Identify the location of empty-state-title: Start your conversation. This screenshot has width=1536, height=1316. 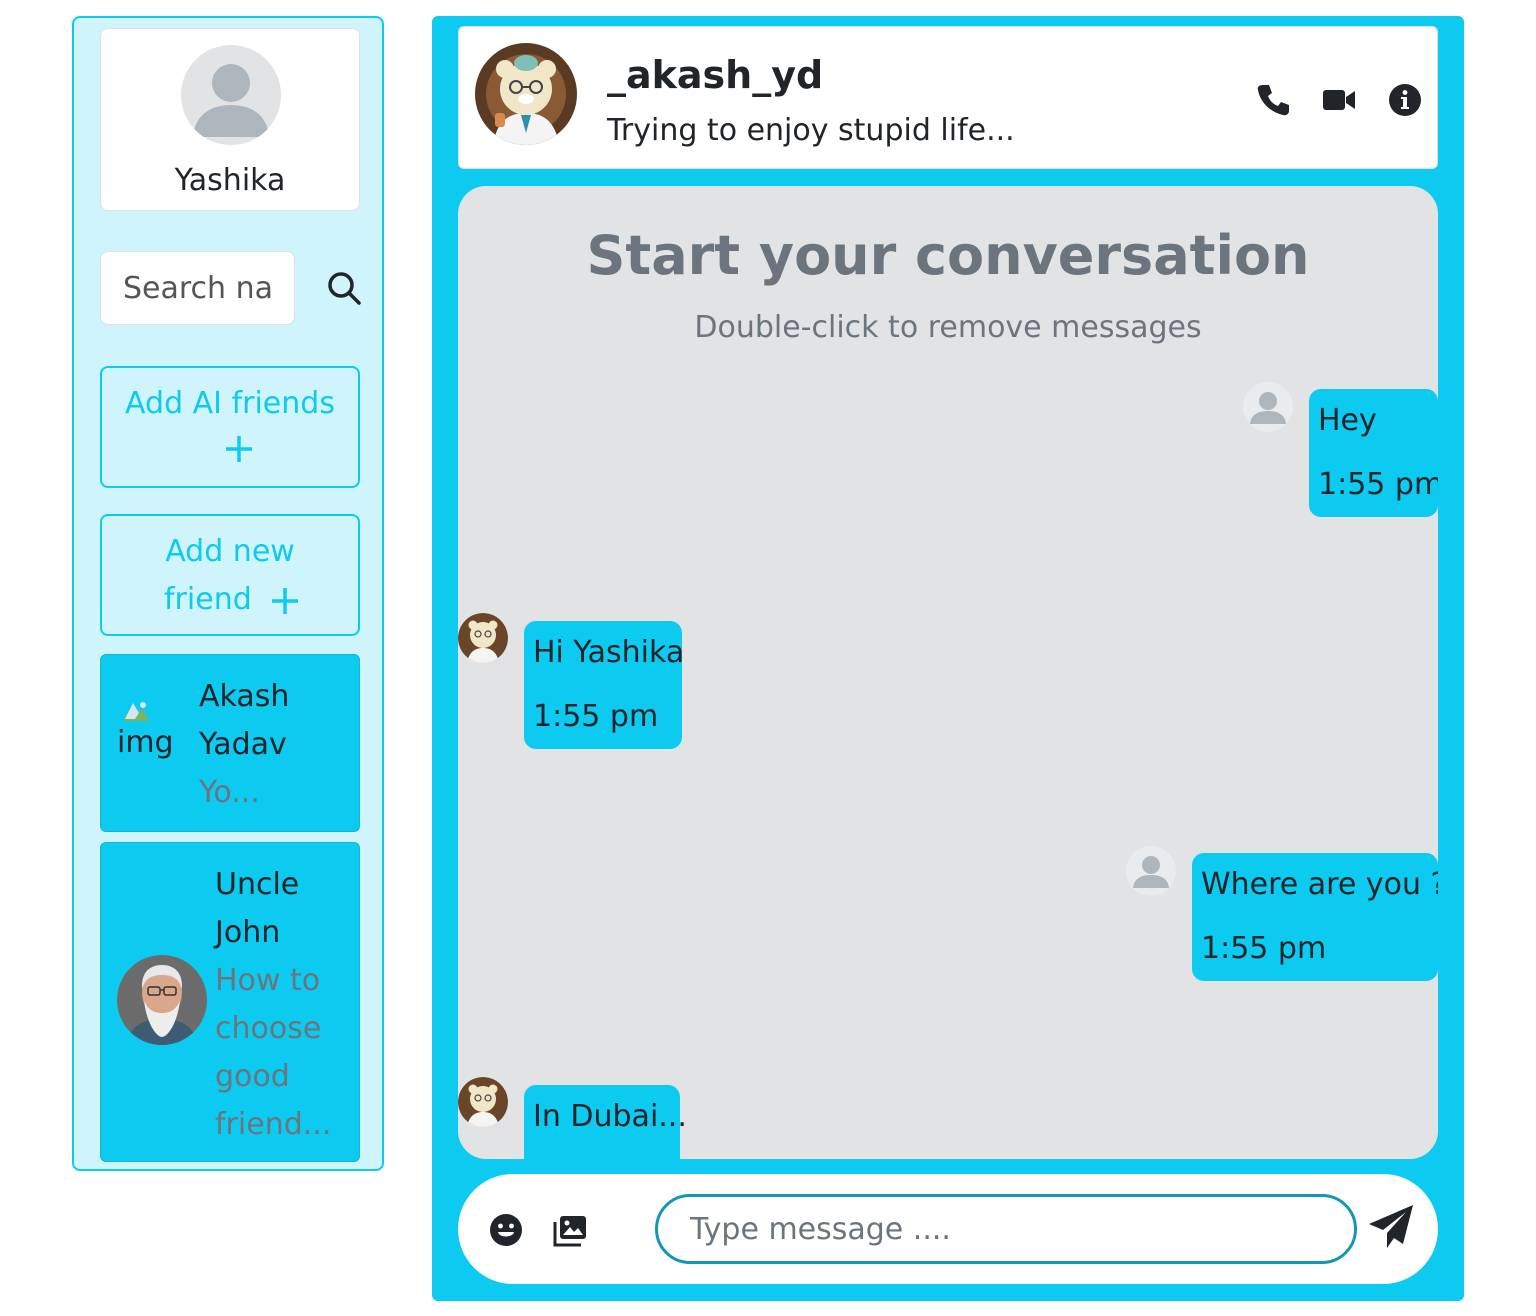
(948, 255).